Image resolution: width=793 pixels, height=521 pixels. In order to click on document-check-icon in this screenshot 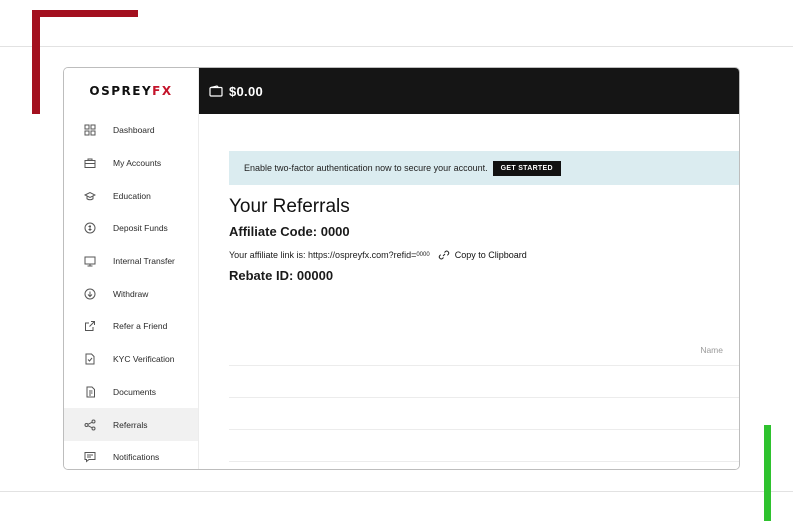, I will do `click(90, 359)`.